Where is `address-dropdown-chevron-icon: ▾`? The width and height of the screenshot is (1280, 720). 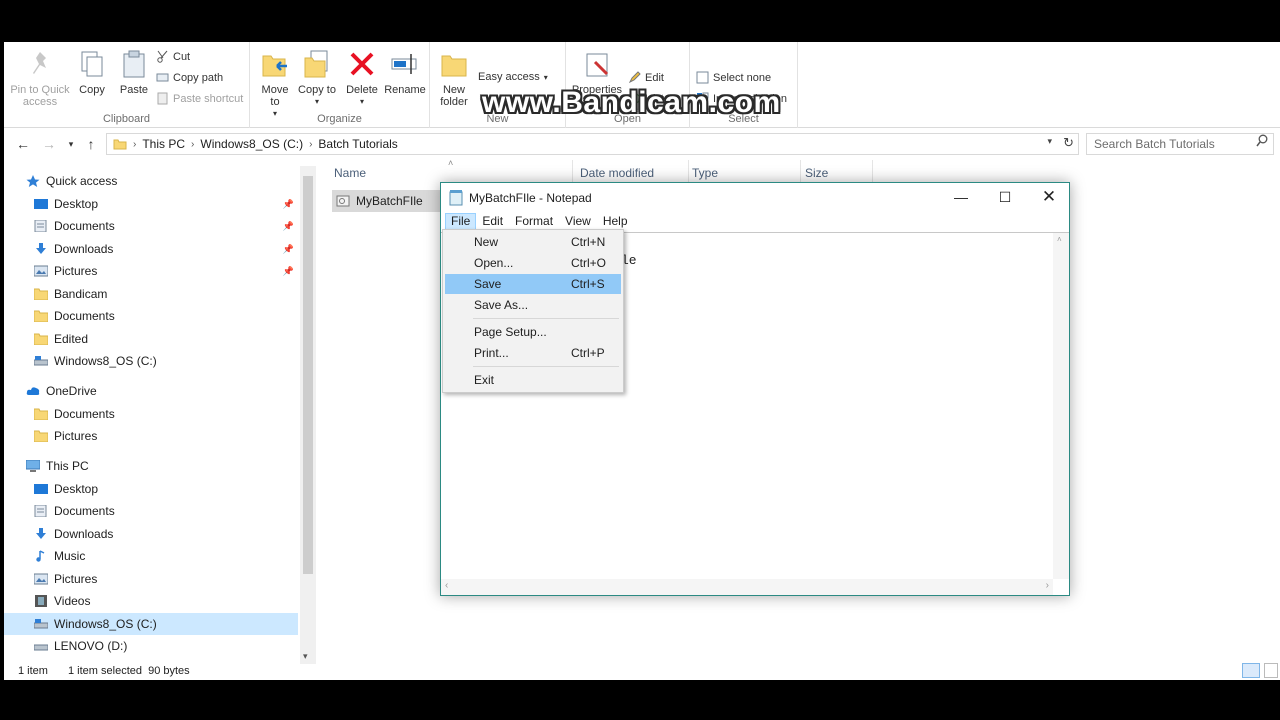
address-dropdown-chevron-icon: ▾ is located at coordinates (1049, 141).